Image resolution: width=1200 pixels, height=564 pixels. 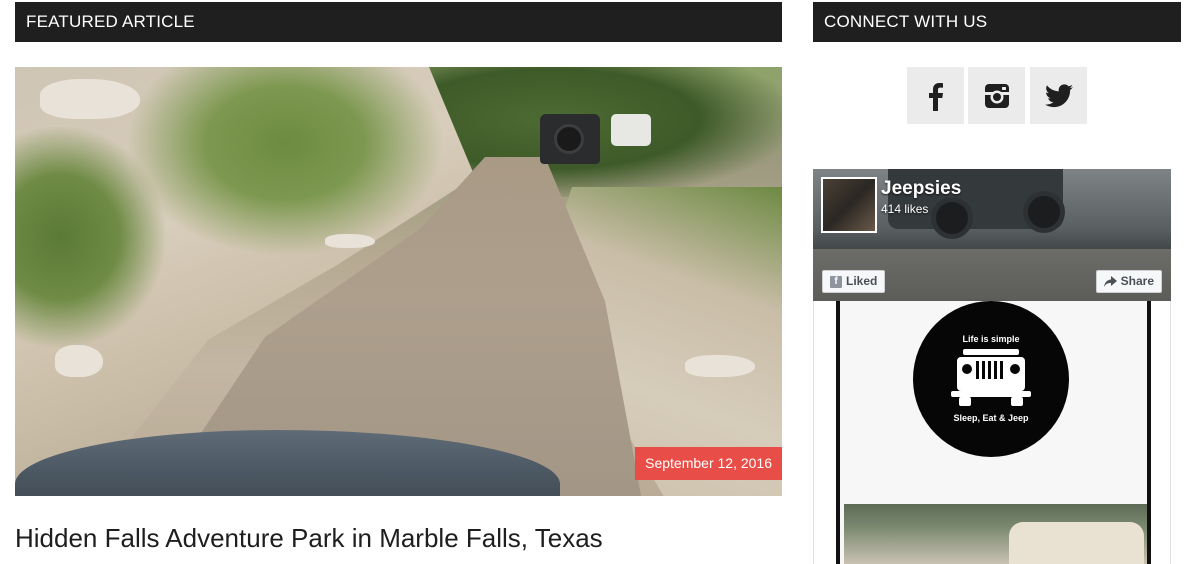 I want to click on featured-article-header: FEATURED ARTICLE, so click(x=398, y=22).